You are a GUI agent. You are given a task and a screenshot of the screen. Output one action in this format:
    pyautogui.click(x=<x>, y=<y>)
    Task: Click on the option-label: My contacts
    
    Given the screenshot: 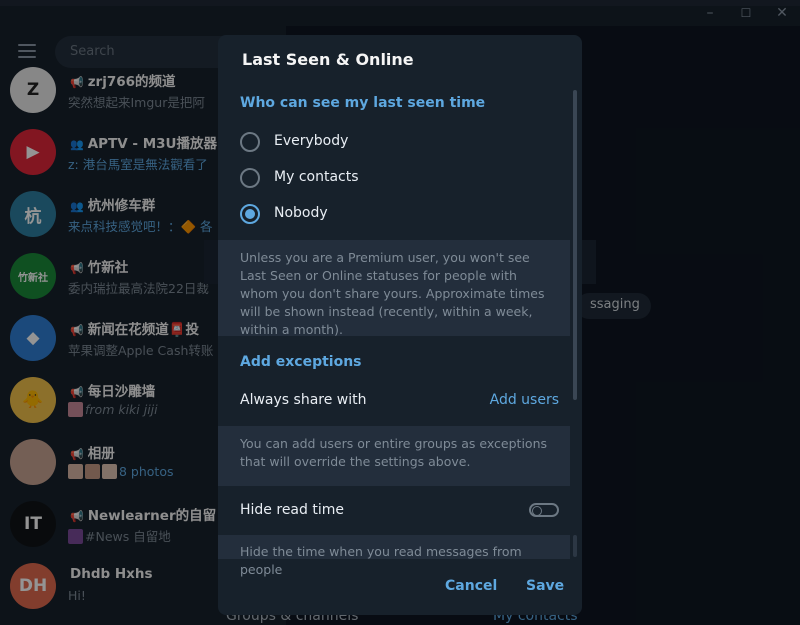 What is the action you would take?
    pyautogui.click(x=316, y=177)
    